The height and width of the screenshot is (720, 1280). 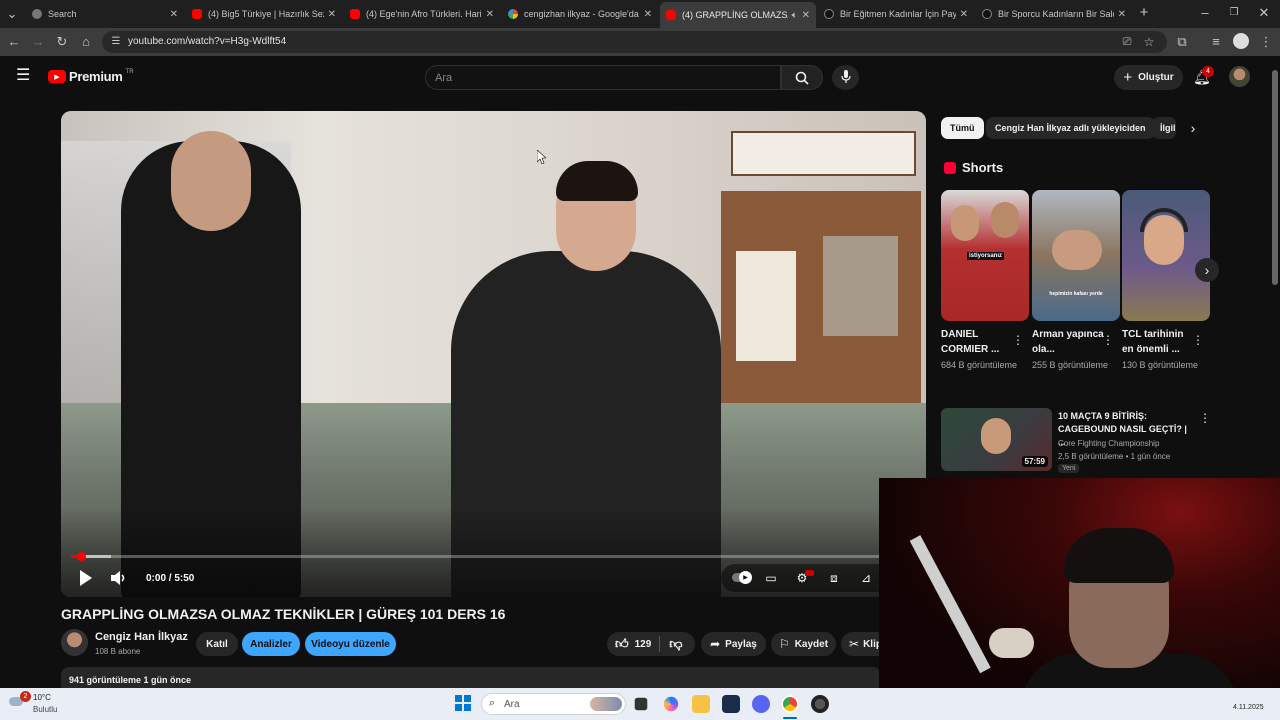 I want to click on extensions-icon: ⧉, so click(x=1182, y=42).